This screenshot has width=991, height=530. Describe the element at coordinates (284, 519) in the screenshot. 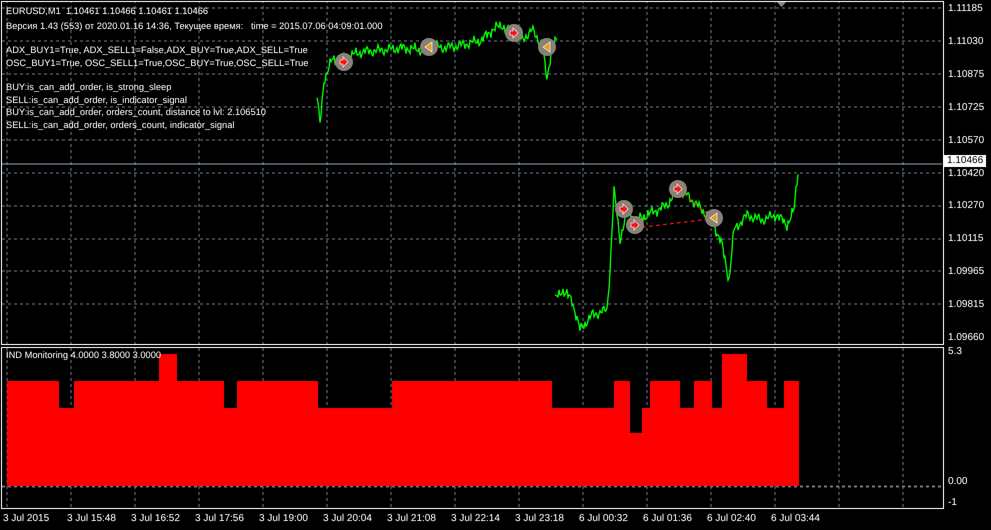

I see `time-label: 3 Jul 19:00` at that location.